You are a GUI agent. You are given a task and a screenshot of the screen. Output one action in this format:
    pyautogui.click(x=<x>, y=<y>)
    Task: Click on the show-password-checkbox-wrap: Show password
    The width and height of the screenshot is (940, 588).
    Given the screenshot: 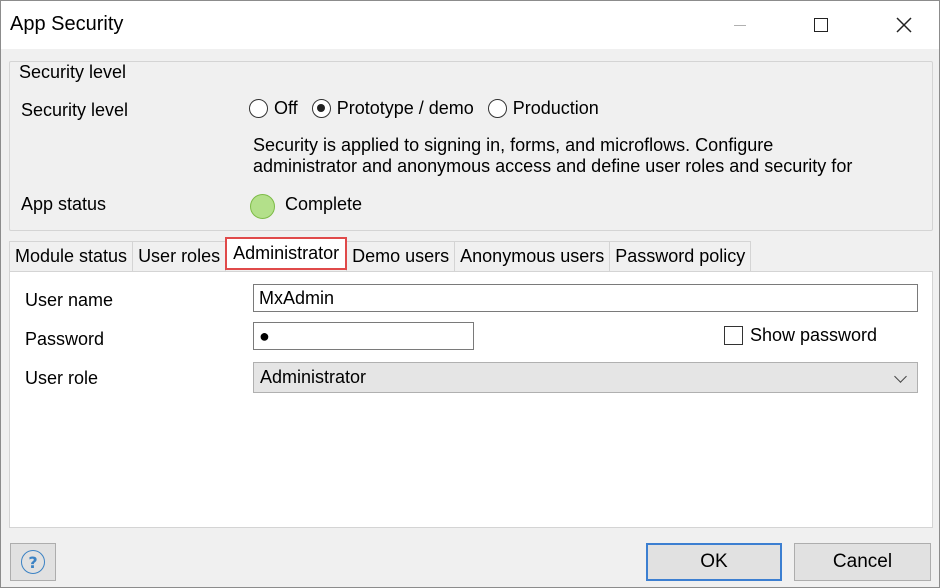 What is the action you would take?
    pyautogui.click(x=800, y=335)
    